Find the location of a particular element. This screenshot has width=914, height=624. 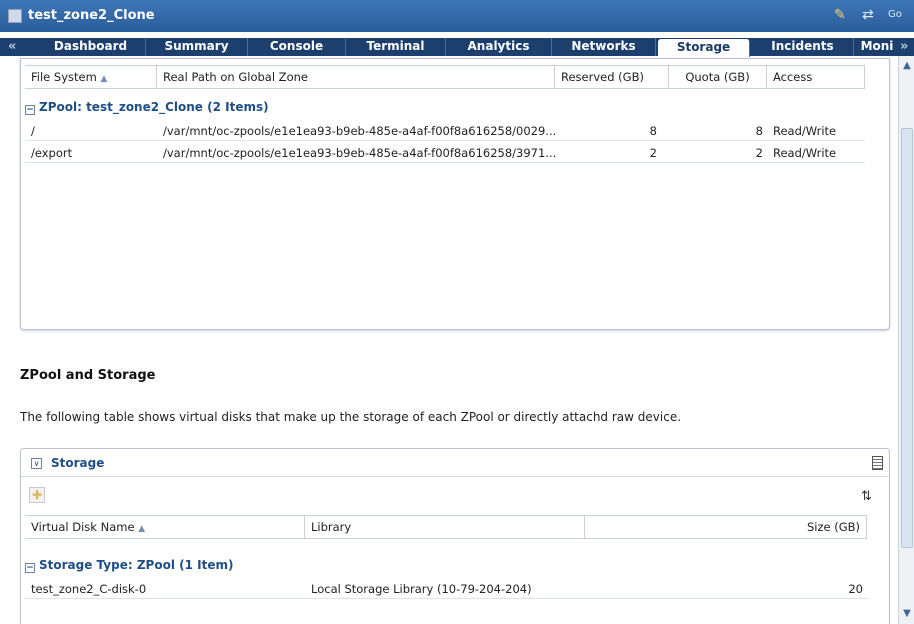

column-header-quota: Quota (GB) is located at coordinates (718, 77).